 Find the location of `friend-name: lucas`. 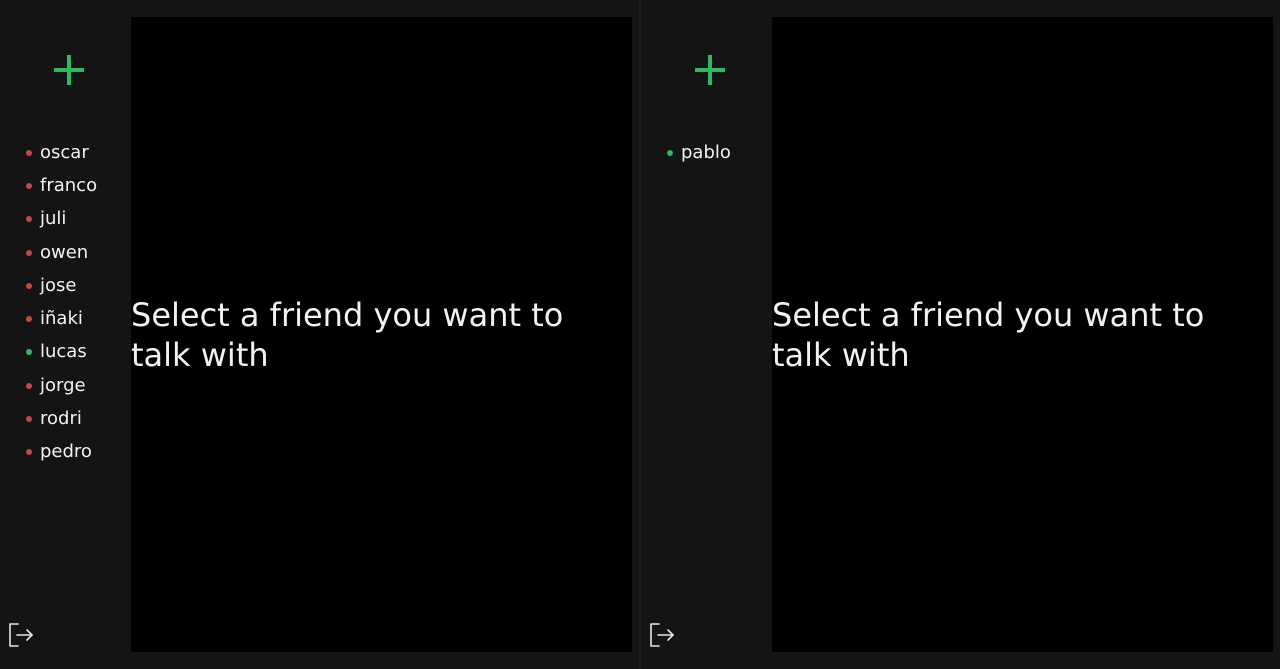

friend-name: lucas is located at coordinates (63, 352).